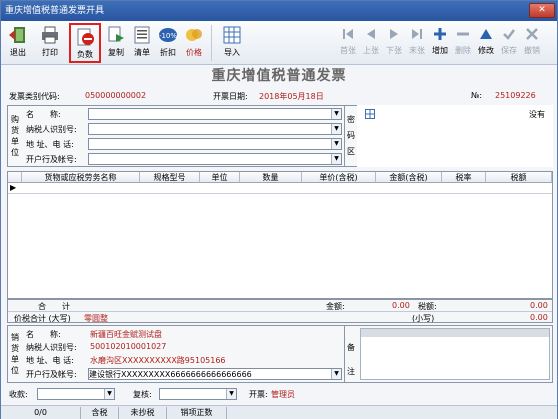 Image resolution: width=558 pixels, height=419 pixels. Describe the element at coordinates (339, 177) in the screenshot. I see `col-unit-price: 单价(含税)` at that location.